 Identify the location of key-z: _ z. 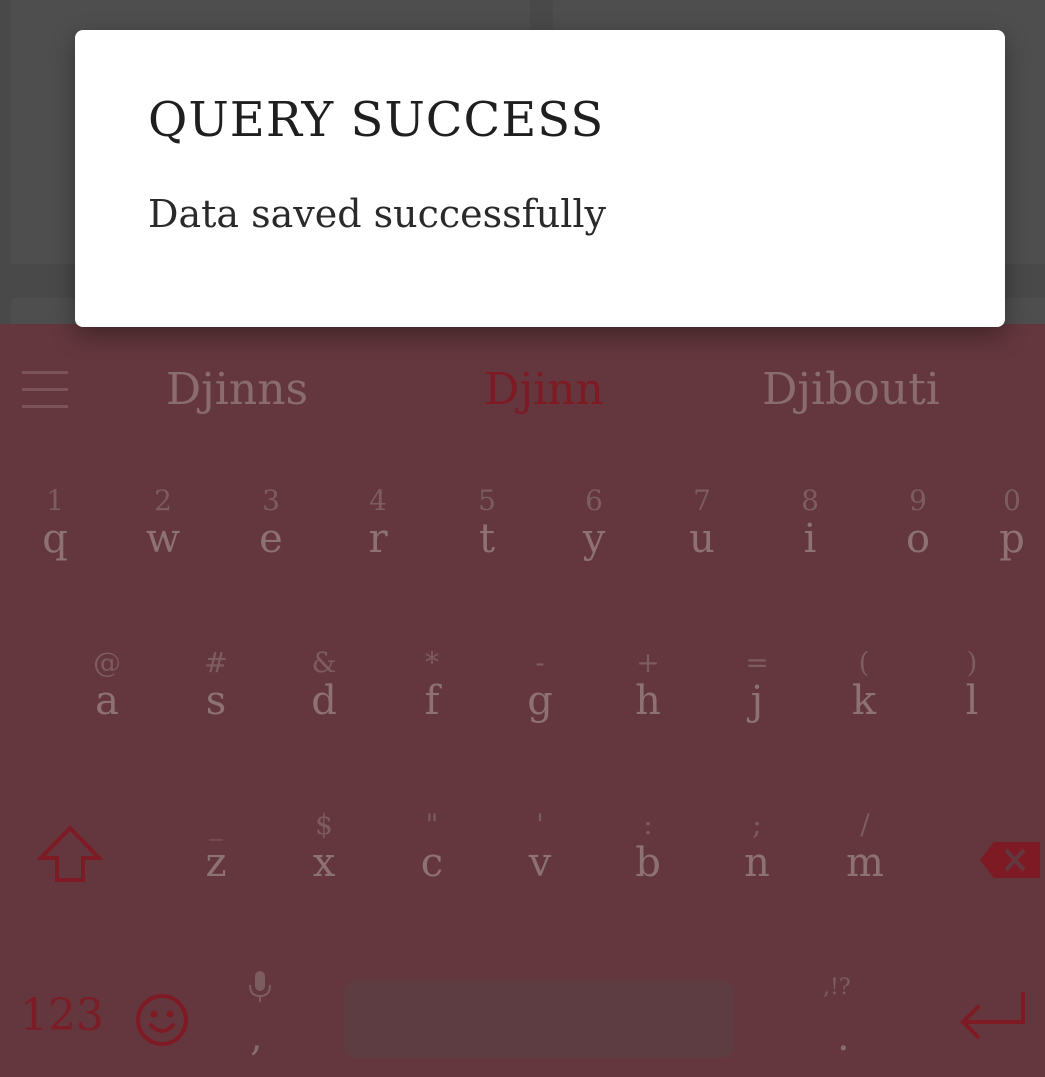
(216, 848).